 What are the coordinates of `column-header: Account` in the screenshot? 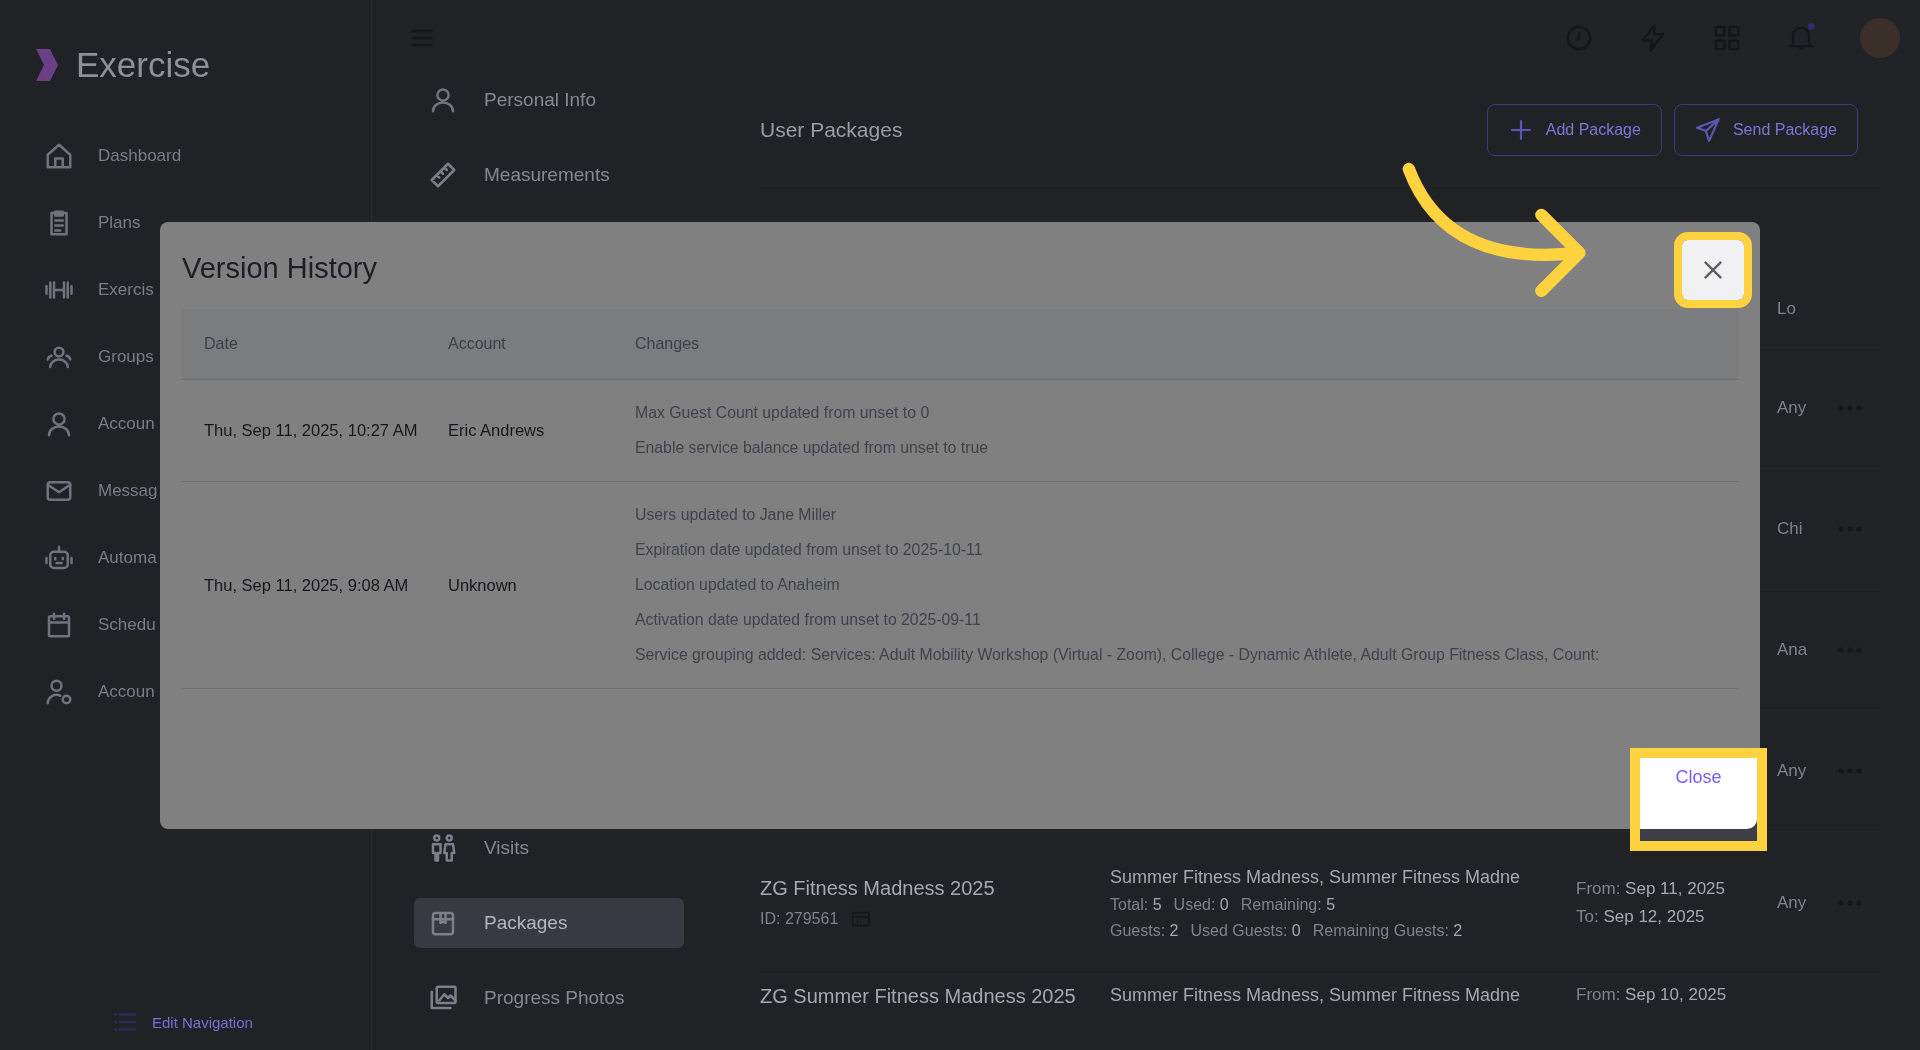 It's located at (477, 344).